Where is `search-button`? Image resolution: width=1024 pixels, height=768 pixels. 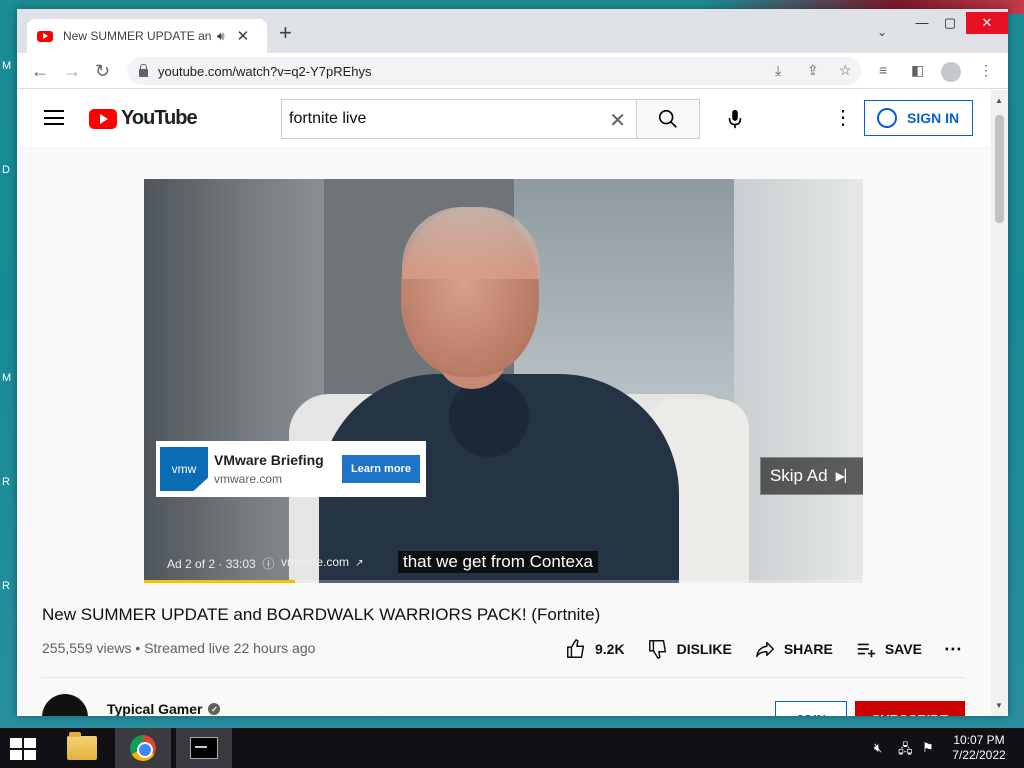 search-button is located at coordinates (668, 119).